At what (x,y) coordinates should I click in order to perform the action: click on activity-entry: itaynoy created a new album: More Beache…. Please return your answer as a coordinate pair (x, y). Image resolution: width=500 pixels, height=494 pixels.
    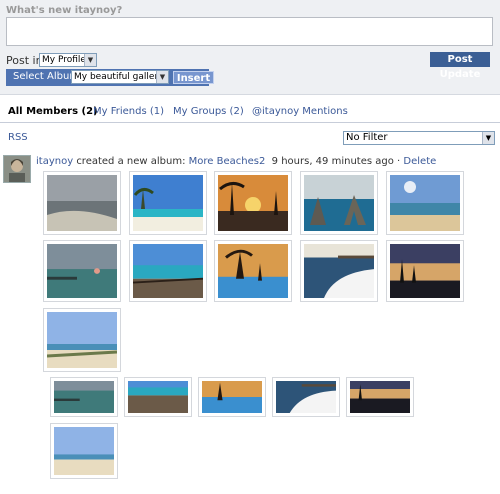
    Looking at the image, I should click on (236, 161).